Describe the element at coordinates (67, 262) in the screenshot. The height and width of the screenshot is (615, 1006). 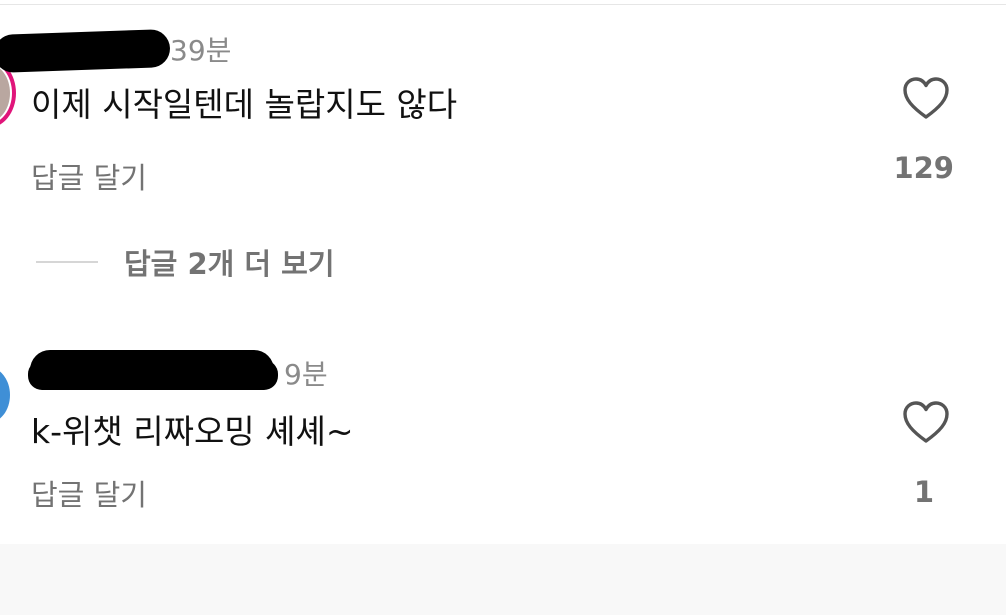
I see `divider-line` at that location.